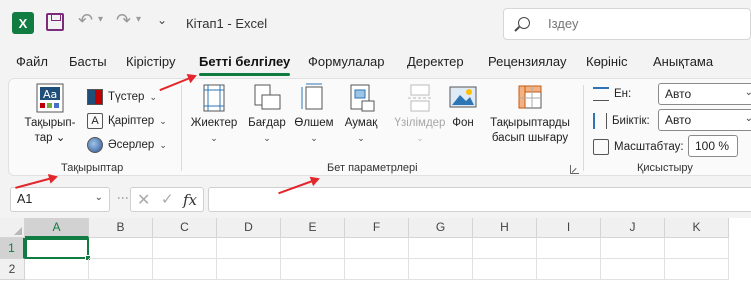 The width and height of the screenshot is (751, 287). I want to click on column-header: H, so click(505, 228).